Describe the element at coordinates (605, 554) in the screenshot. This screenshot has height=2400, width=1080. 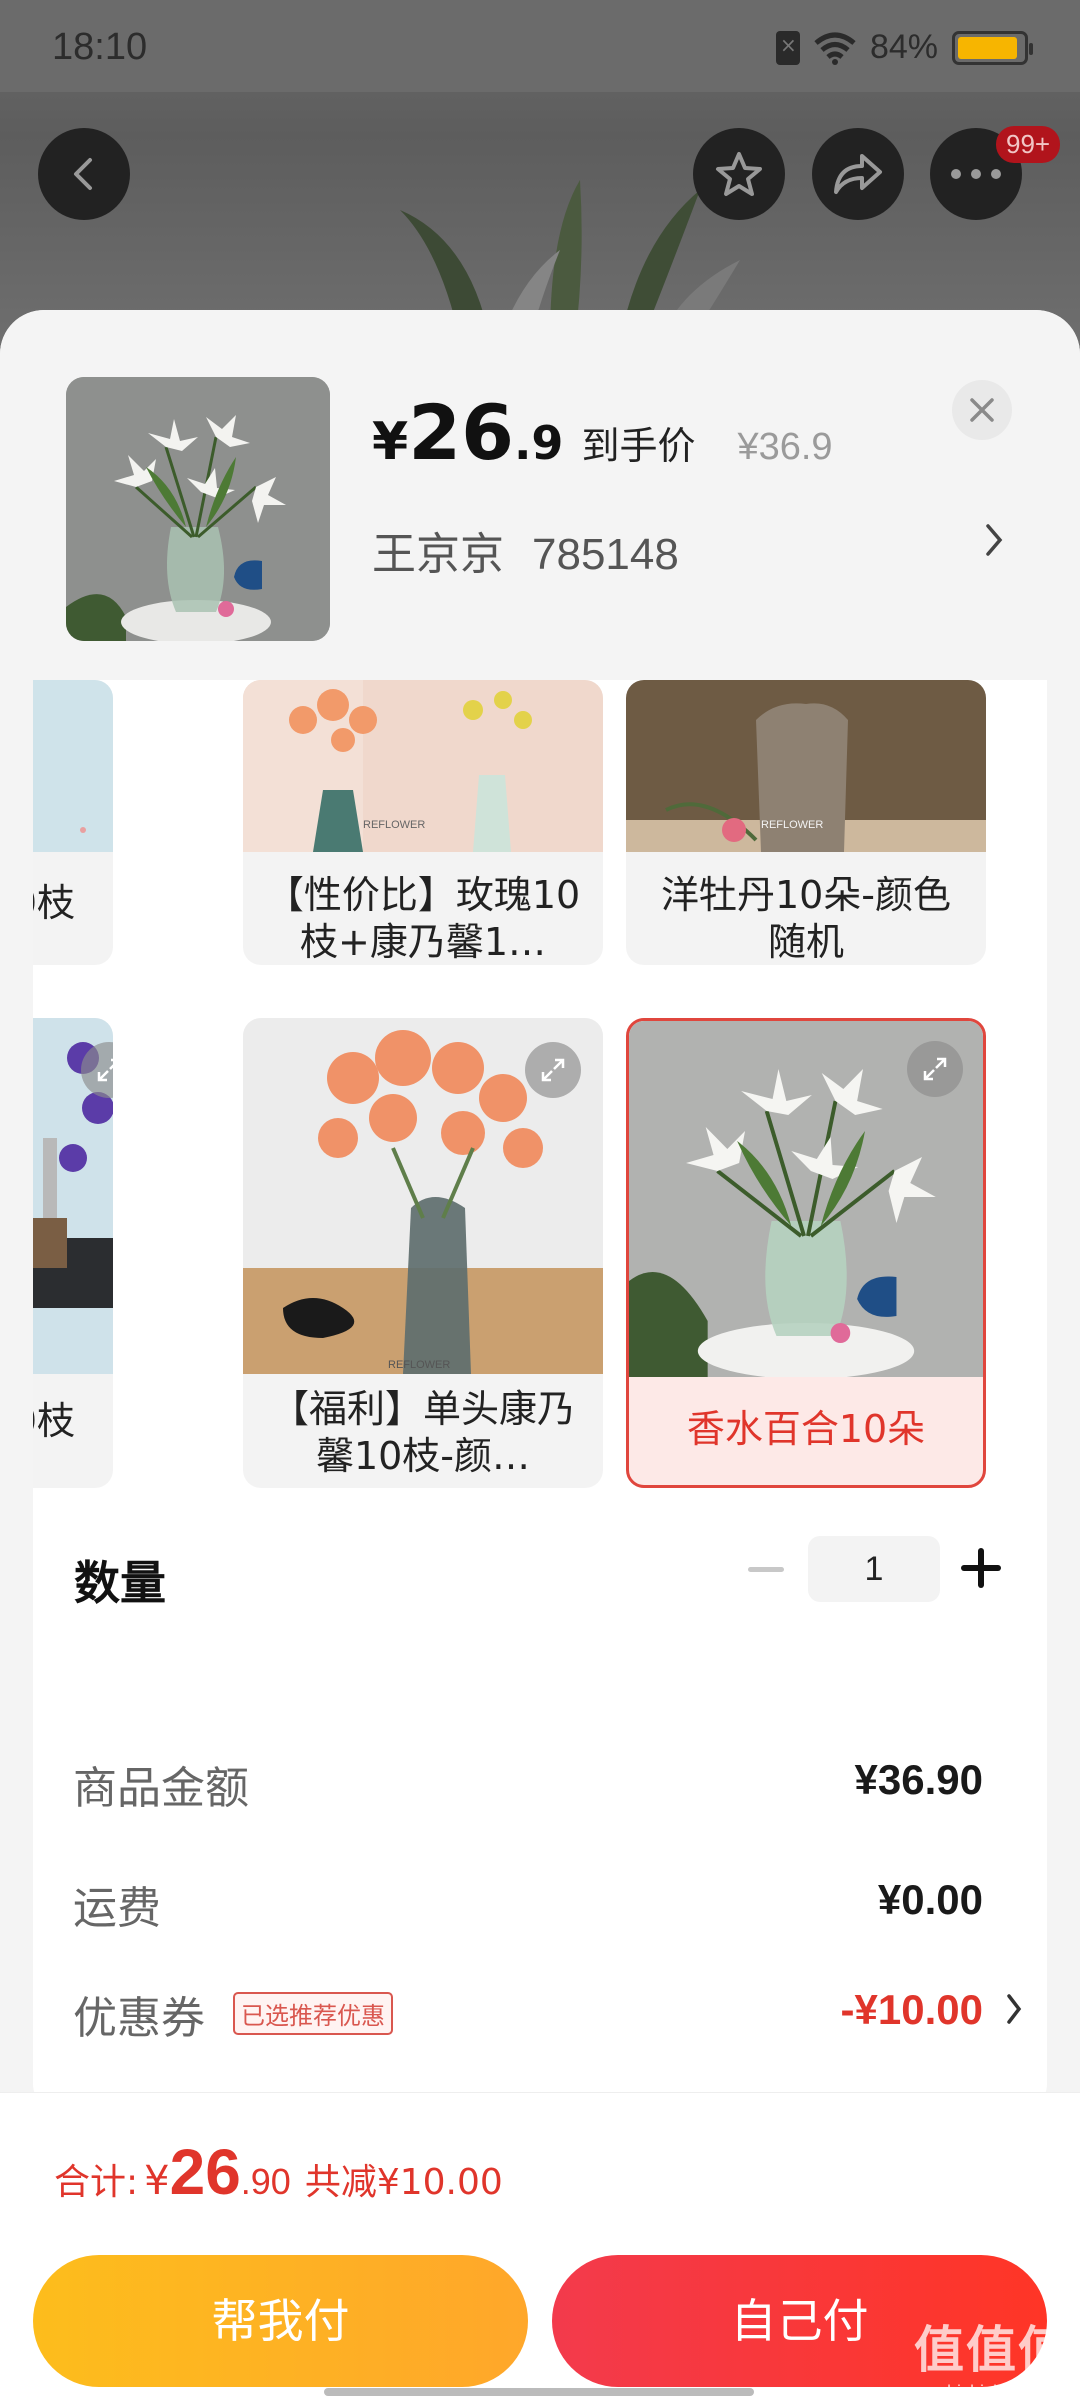
I see `recipient-code: 785148` at that location.